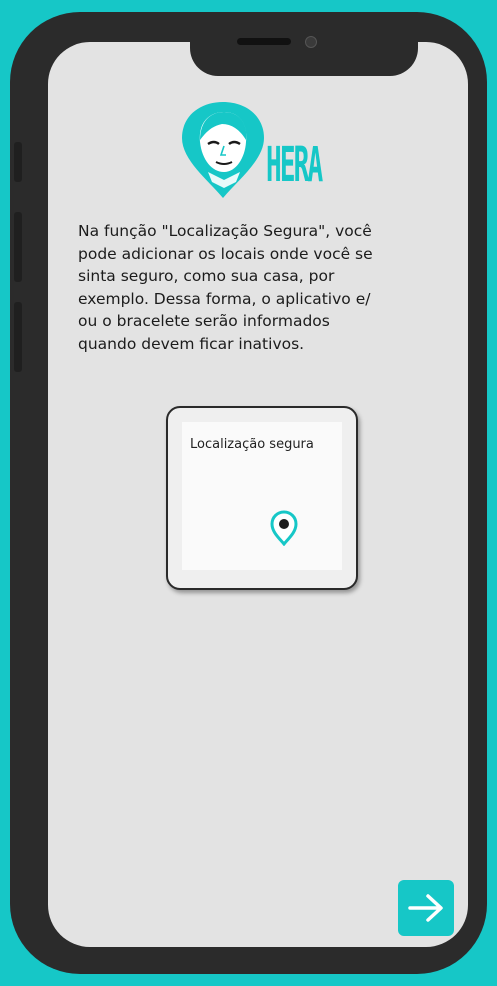 This screenshot has width=497, height=986. Describe the element at coordinates (284, 528) in the screenshot. I see `location-pin-icon` at that location.